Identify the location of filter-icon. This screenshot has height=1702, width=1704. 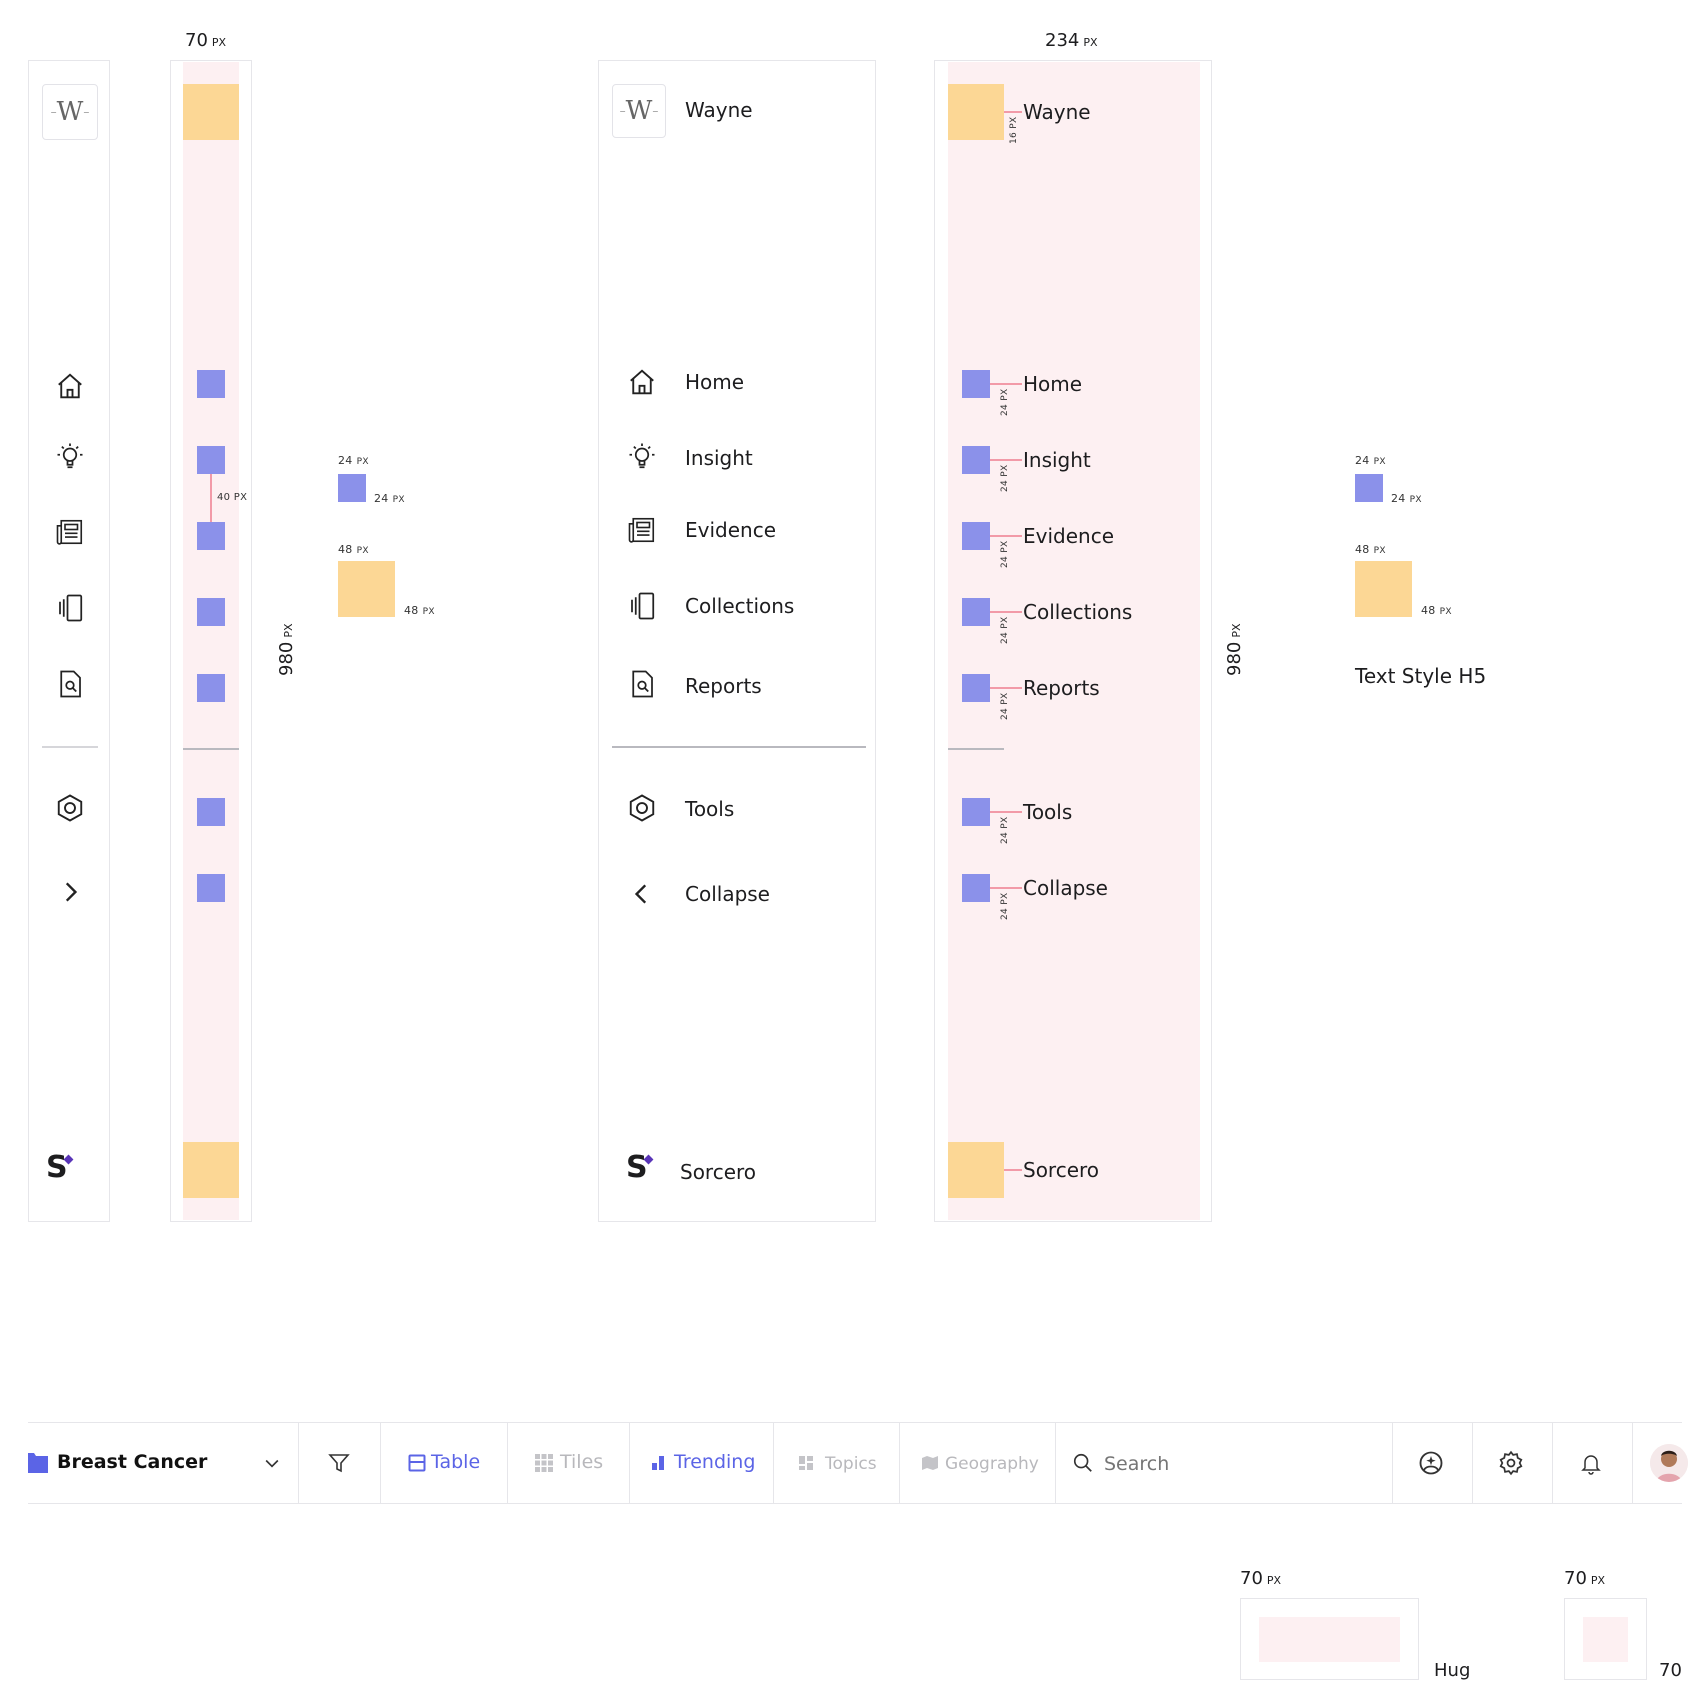
(339, 1463).